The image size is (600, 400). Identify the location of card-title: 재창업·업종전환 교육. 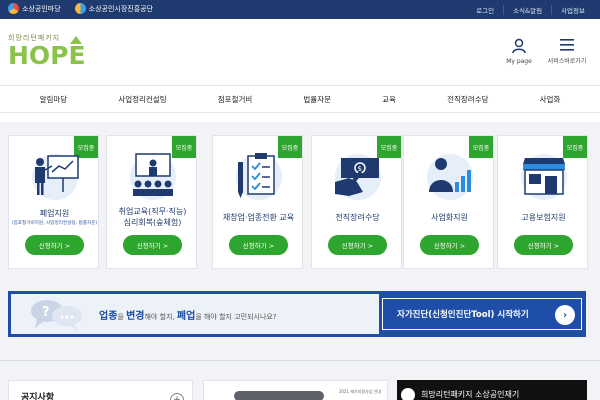
(258, 217).